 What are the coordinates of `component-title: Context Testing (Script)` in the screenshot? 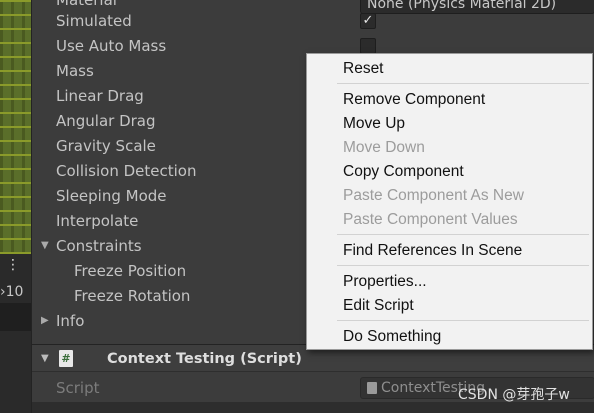 It's located at (204, 359).